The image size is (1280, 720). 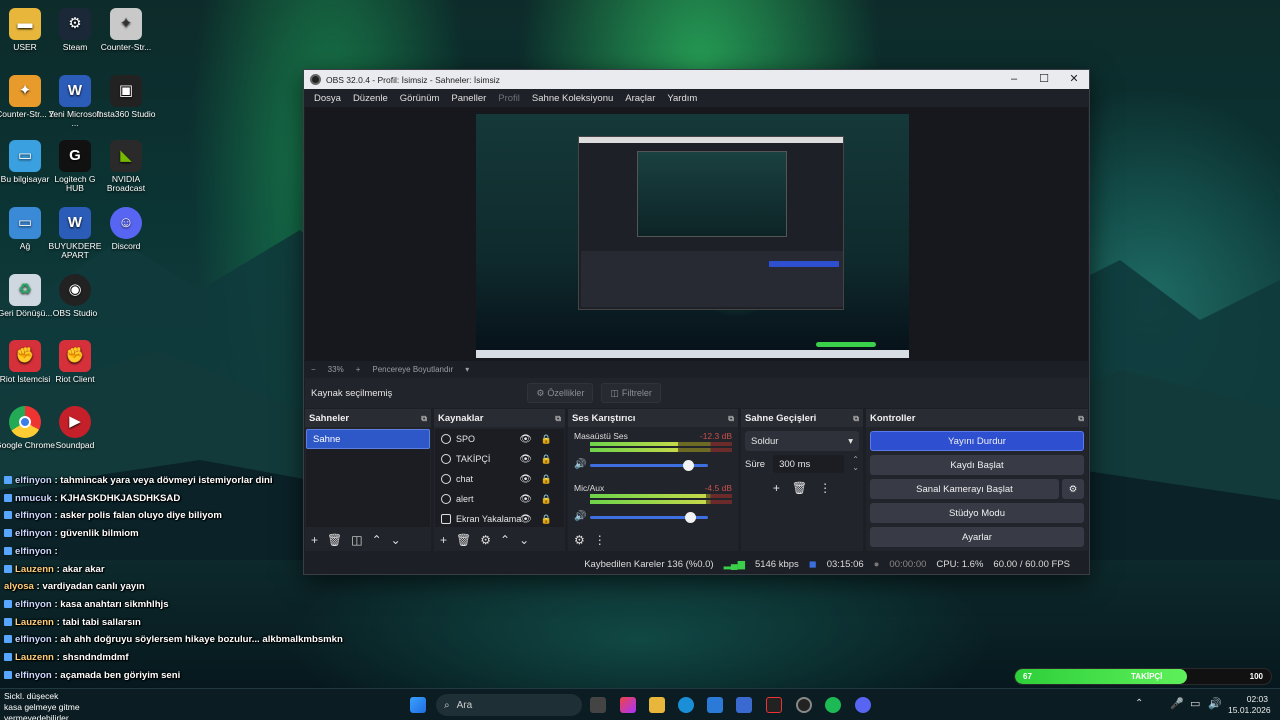 I want to click on menu-dosya: Dosya, so click(x=327, y=98).